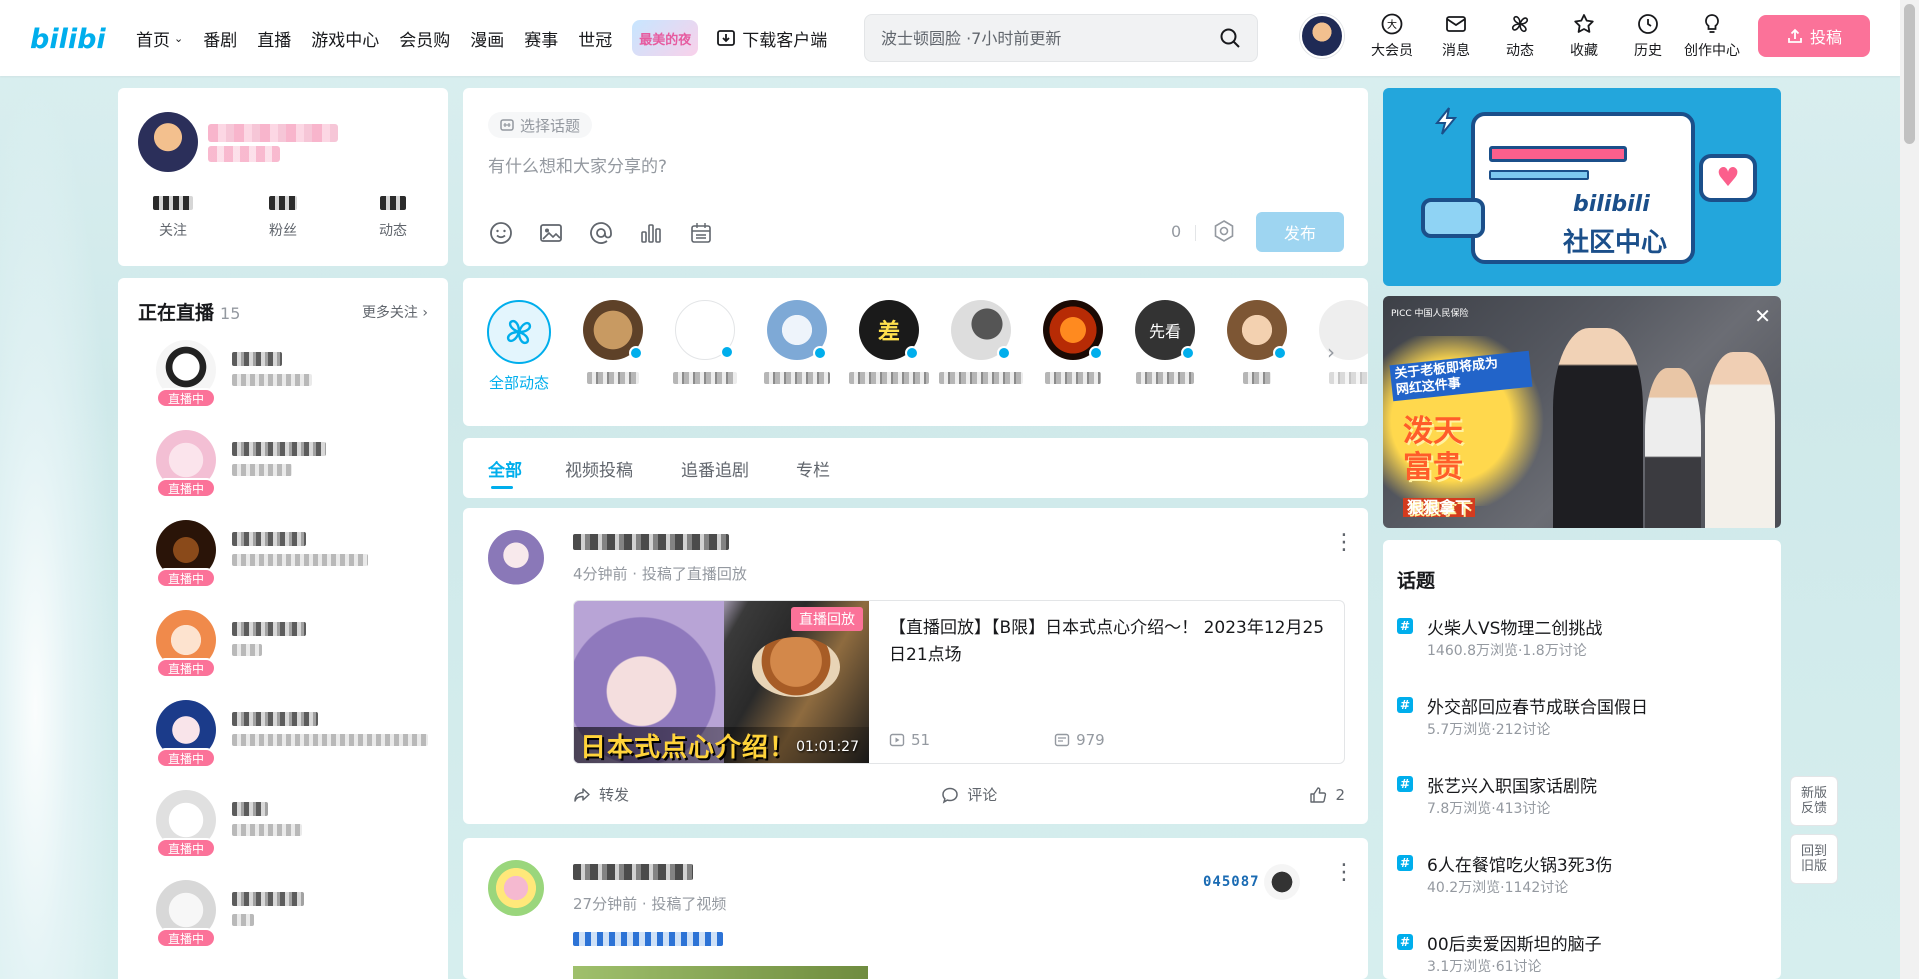  What do you see at coordinates (726, 38) in the screenshot?
I see `download-icon` at bounding box center [726, 38].